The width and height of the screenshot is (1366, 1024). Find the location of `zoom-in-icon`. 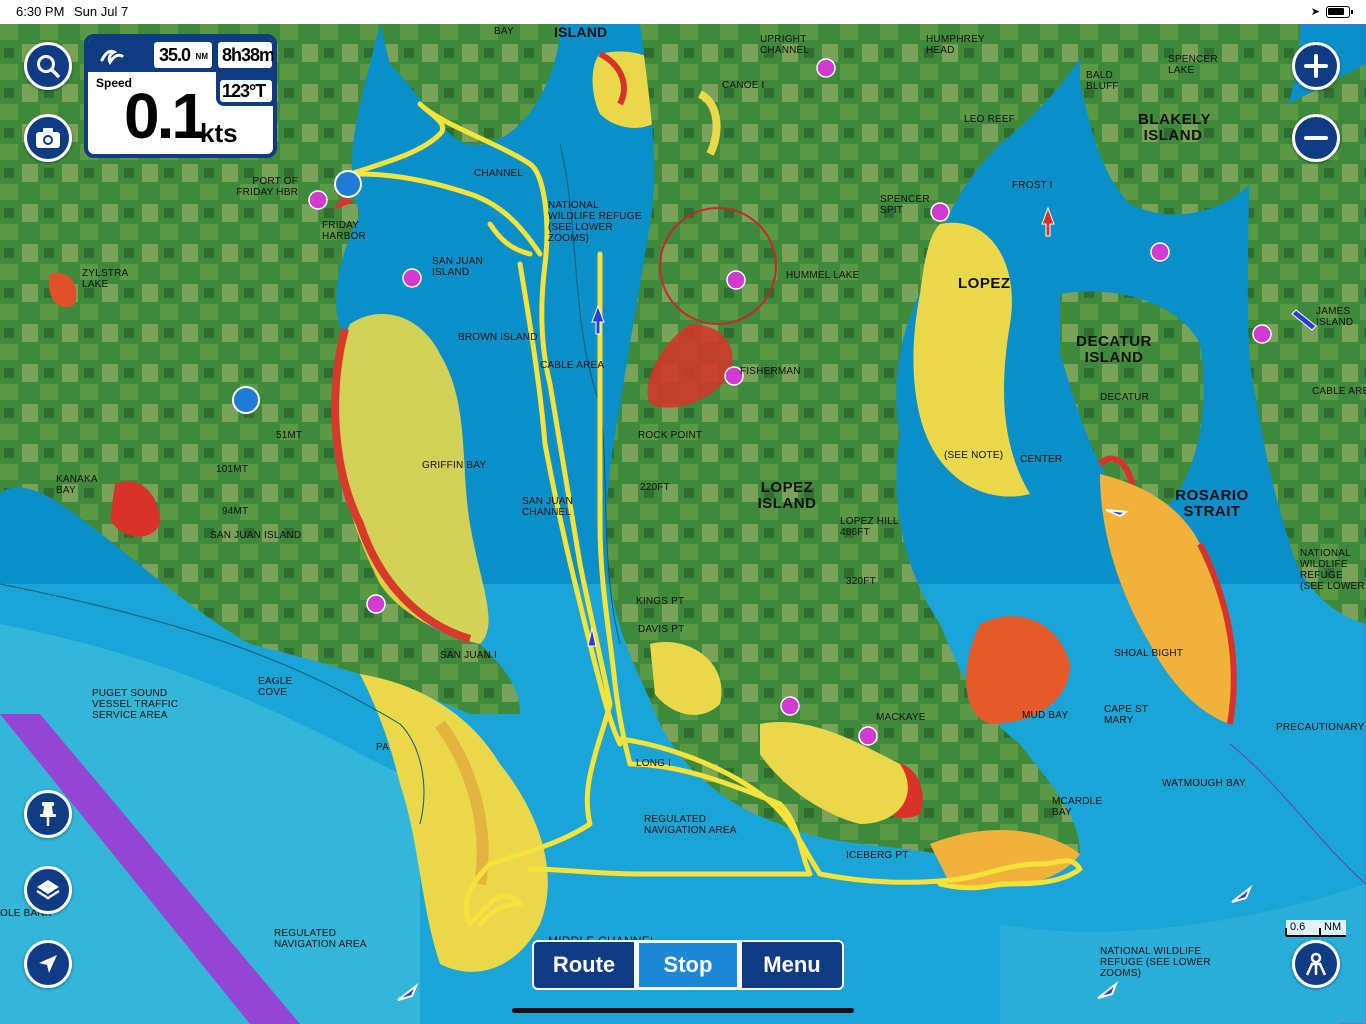

zoom-in-icon is located at coordinates (1316, 66).